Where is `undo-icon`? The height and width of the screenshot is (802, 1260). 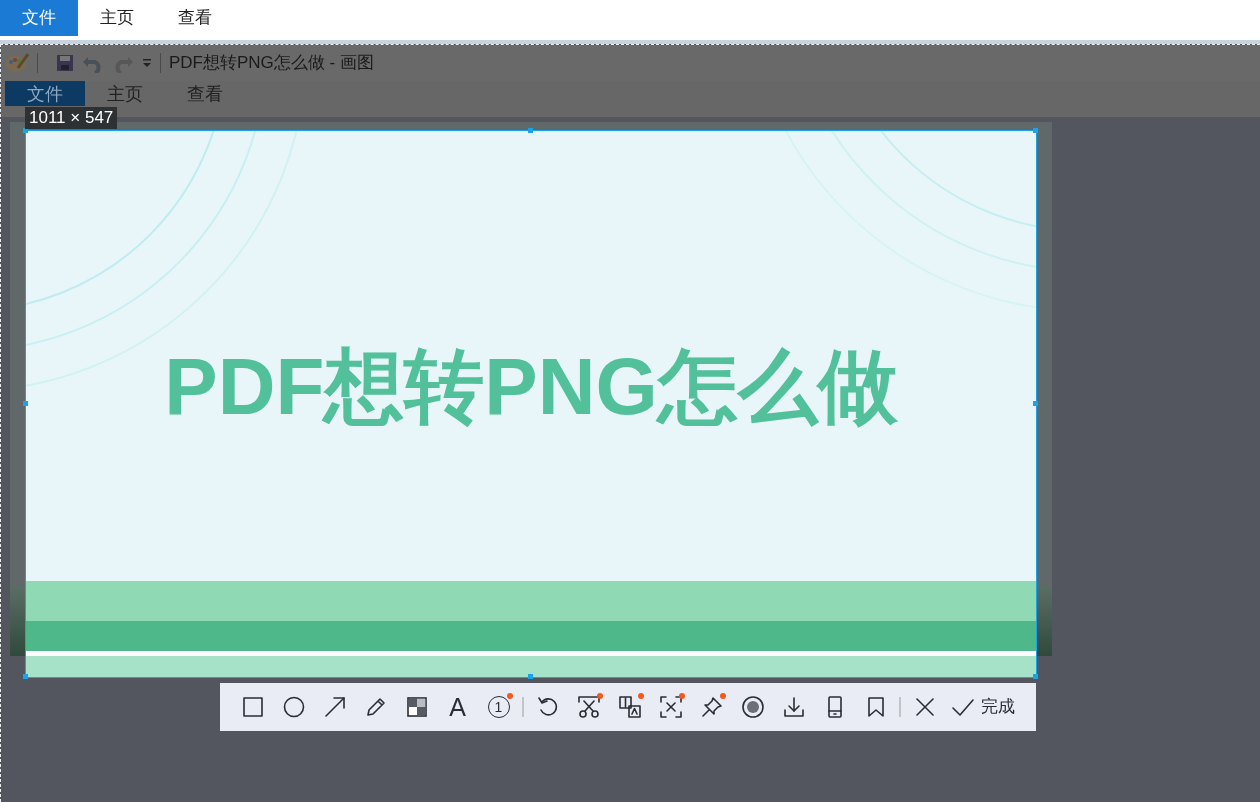 undo-icon is located at coordinates (547, 707).